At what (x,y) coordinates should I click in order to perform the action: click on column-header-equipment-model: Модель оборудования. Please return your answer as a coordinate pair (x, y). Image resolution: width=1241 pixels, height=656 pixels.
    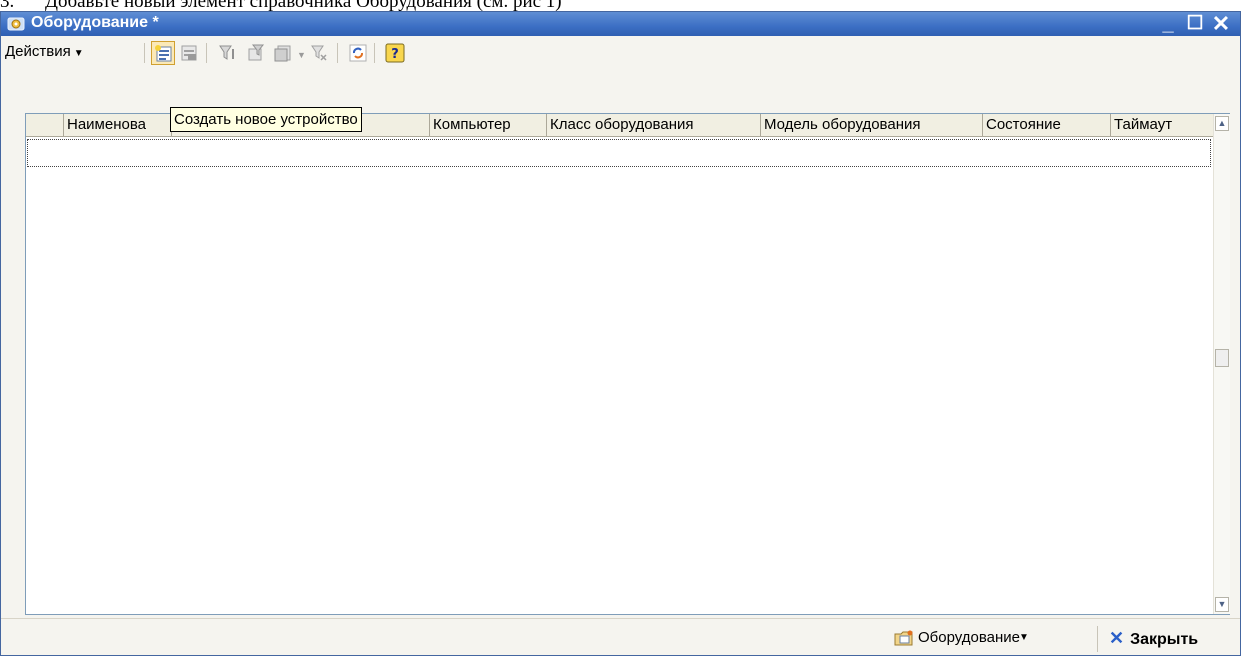
    Looking at the image, I should click on (872, 125).